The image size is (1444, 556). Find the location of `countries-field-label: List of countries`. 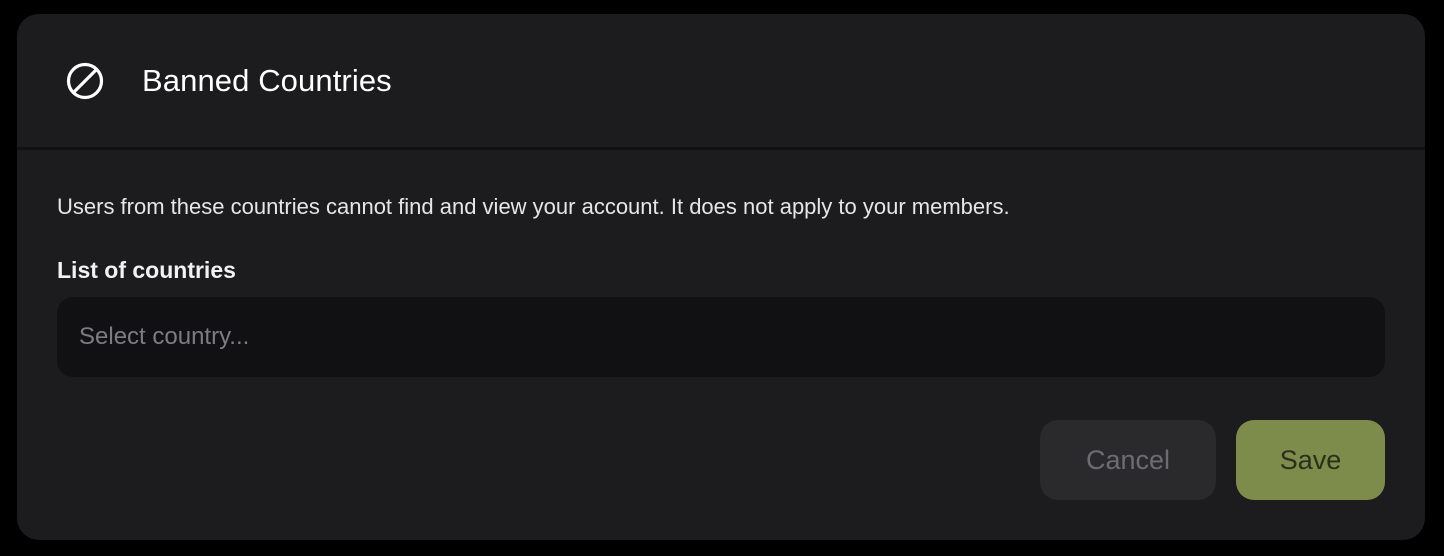

countries-field-label: List of countries is located at coordinates (146, 270).